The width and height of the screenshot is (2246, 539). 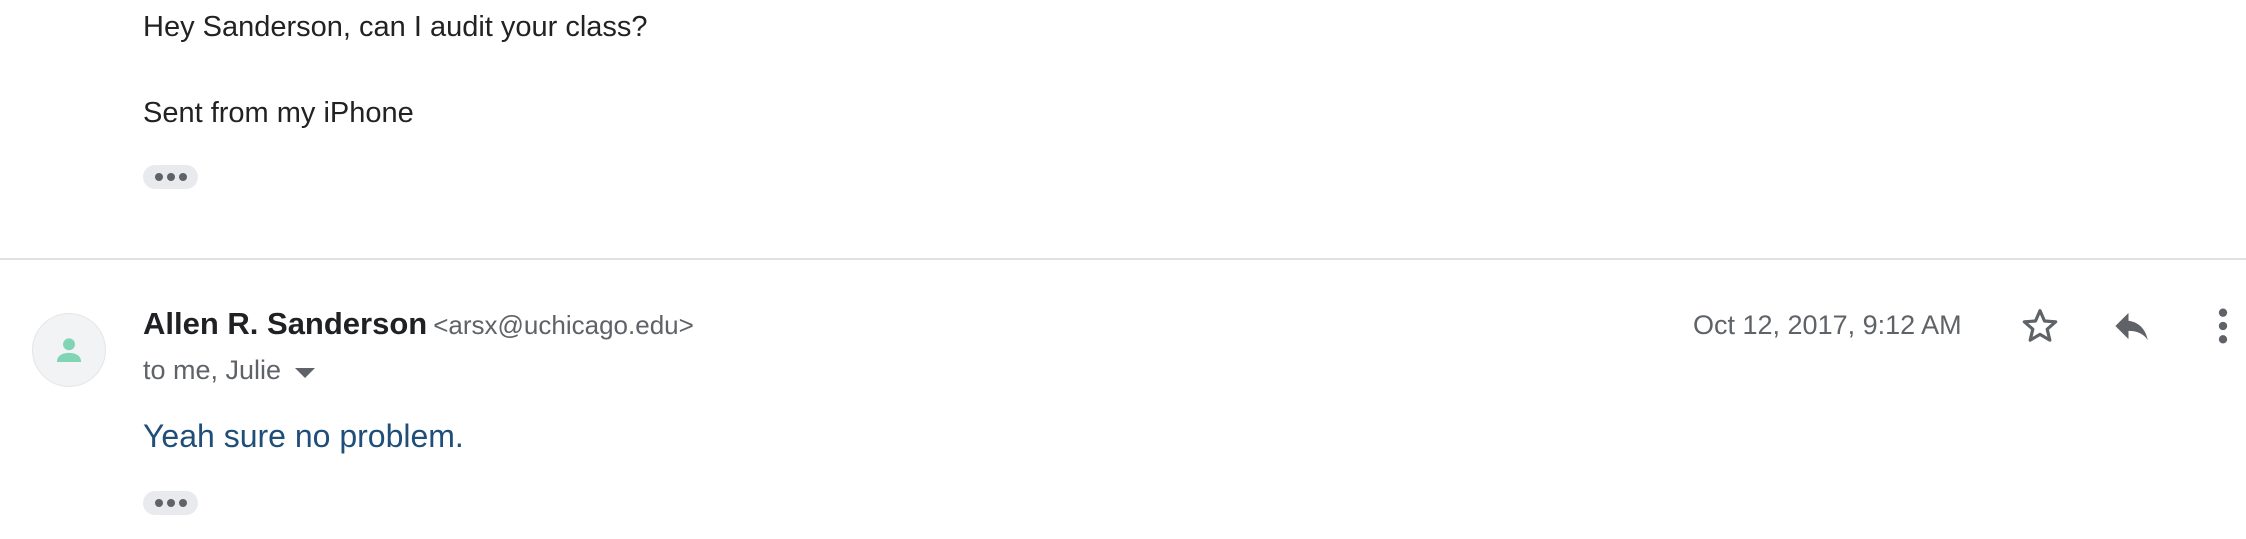 I want to click on sender-info: Allen R. Sanderson <arsx@uchicago.edu>, so click(x=418, y=324).